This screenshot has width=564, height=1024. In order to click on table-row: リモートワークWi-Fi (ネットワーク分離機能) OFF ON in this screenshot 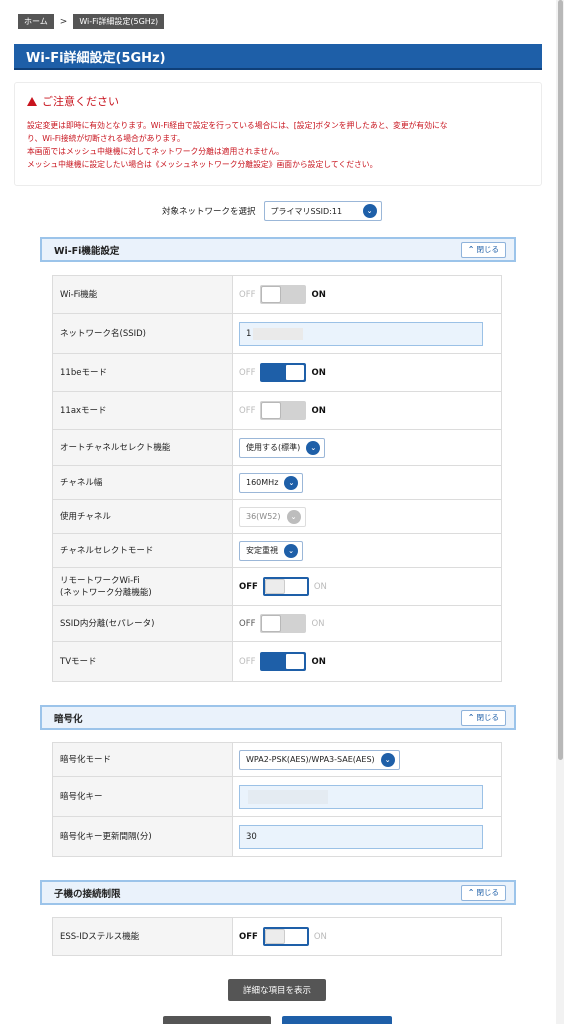, I will do `click(277, 586)`.